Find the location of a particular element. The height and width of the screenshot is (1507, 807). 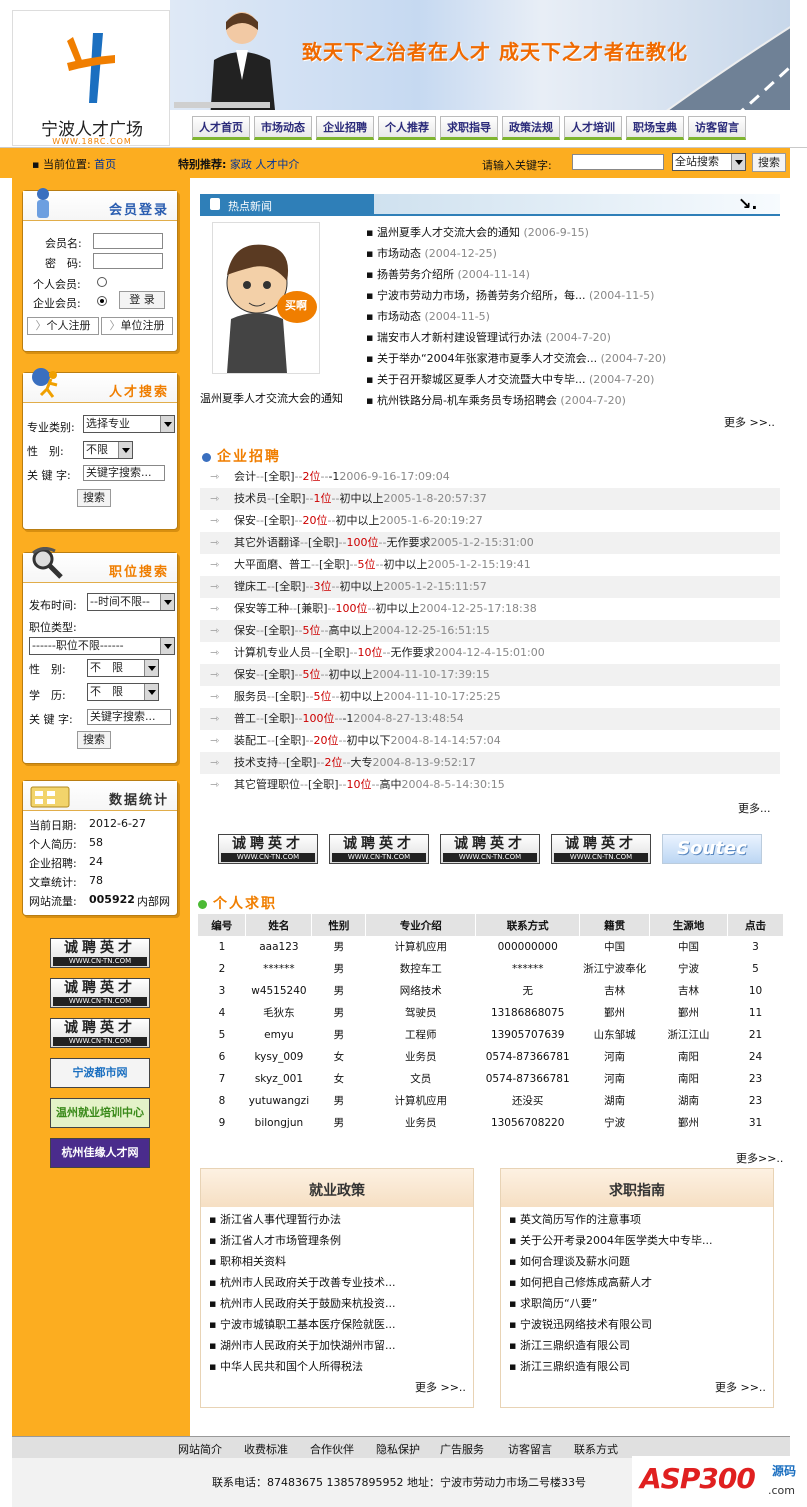

nav-item: 求职指导 is located at coordinates (469, 128).